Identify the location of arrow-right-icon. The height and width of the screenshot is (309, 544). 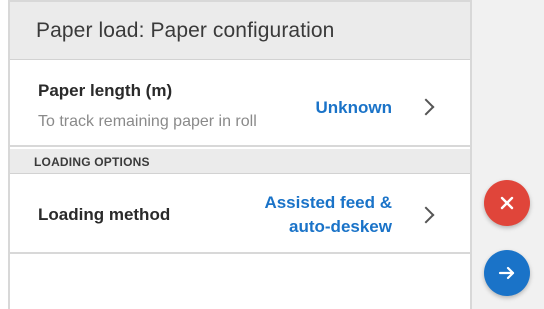
(506, 273).